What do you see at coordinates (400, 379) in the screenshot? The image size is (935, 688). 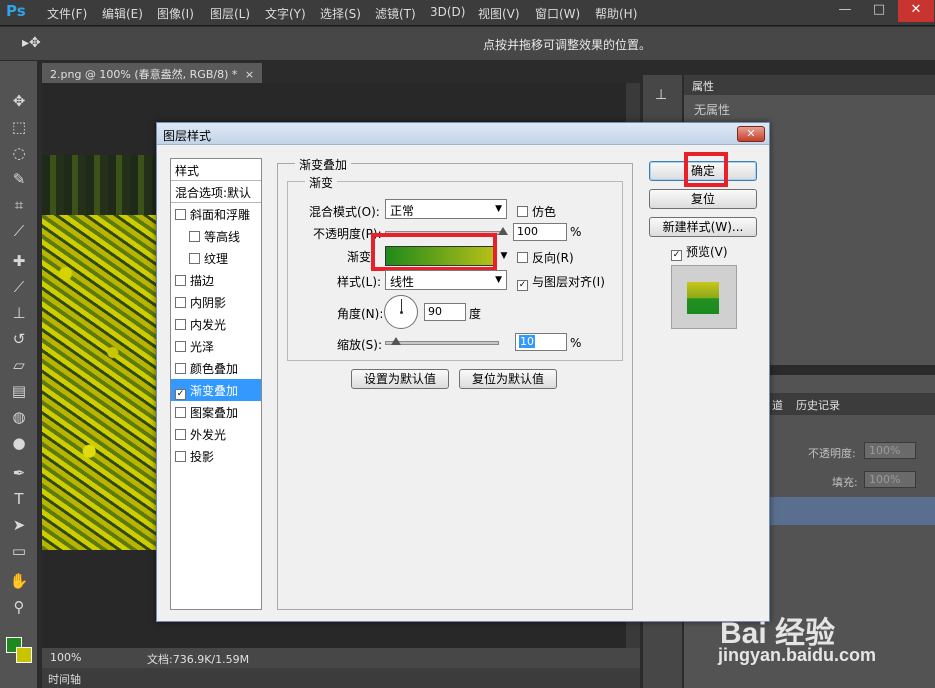 I see `set-default-button: 设置为默认值` at bounding box center [400, 379].